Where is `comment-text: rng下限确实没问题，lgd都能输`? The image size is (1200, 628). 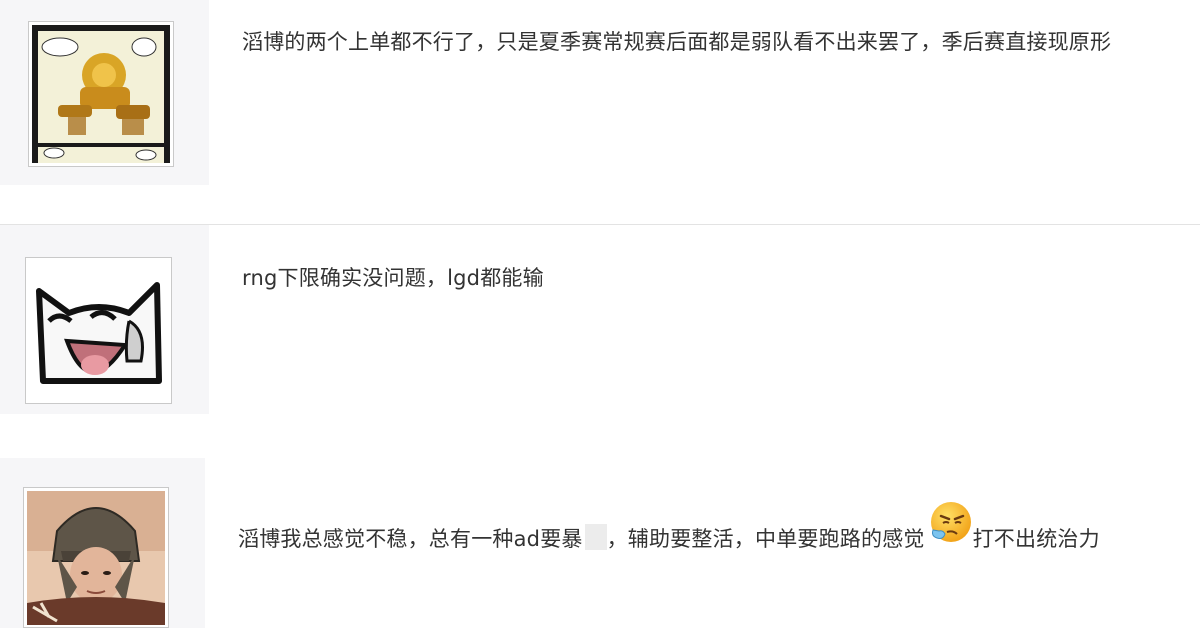
comment-text: rng下限确实没问题，lgd都能输 is located at coordinates (393, 278).